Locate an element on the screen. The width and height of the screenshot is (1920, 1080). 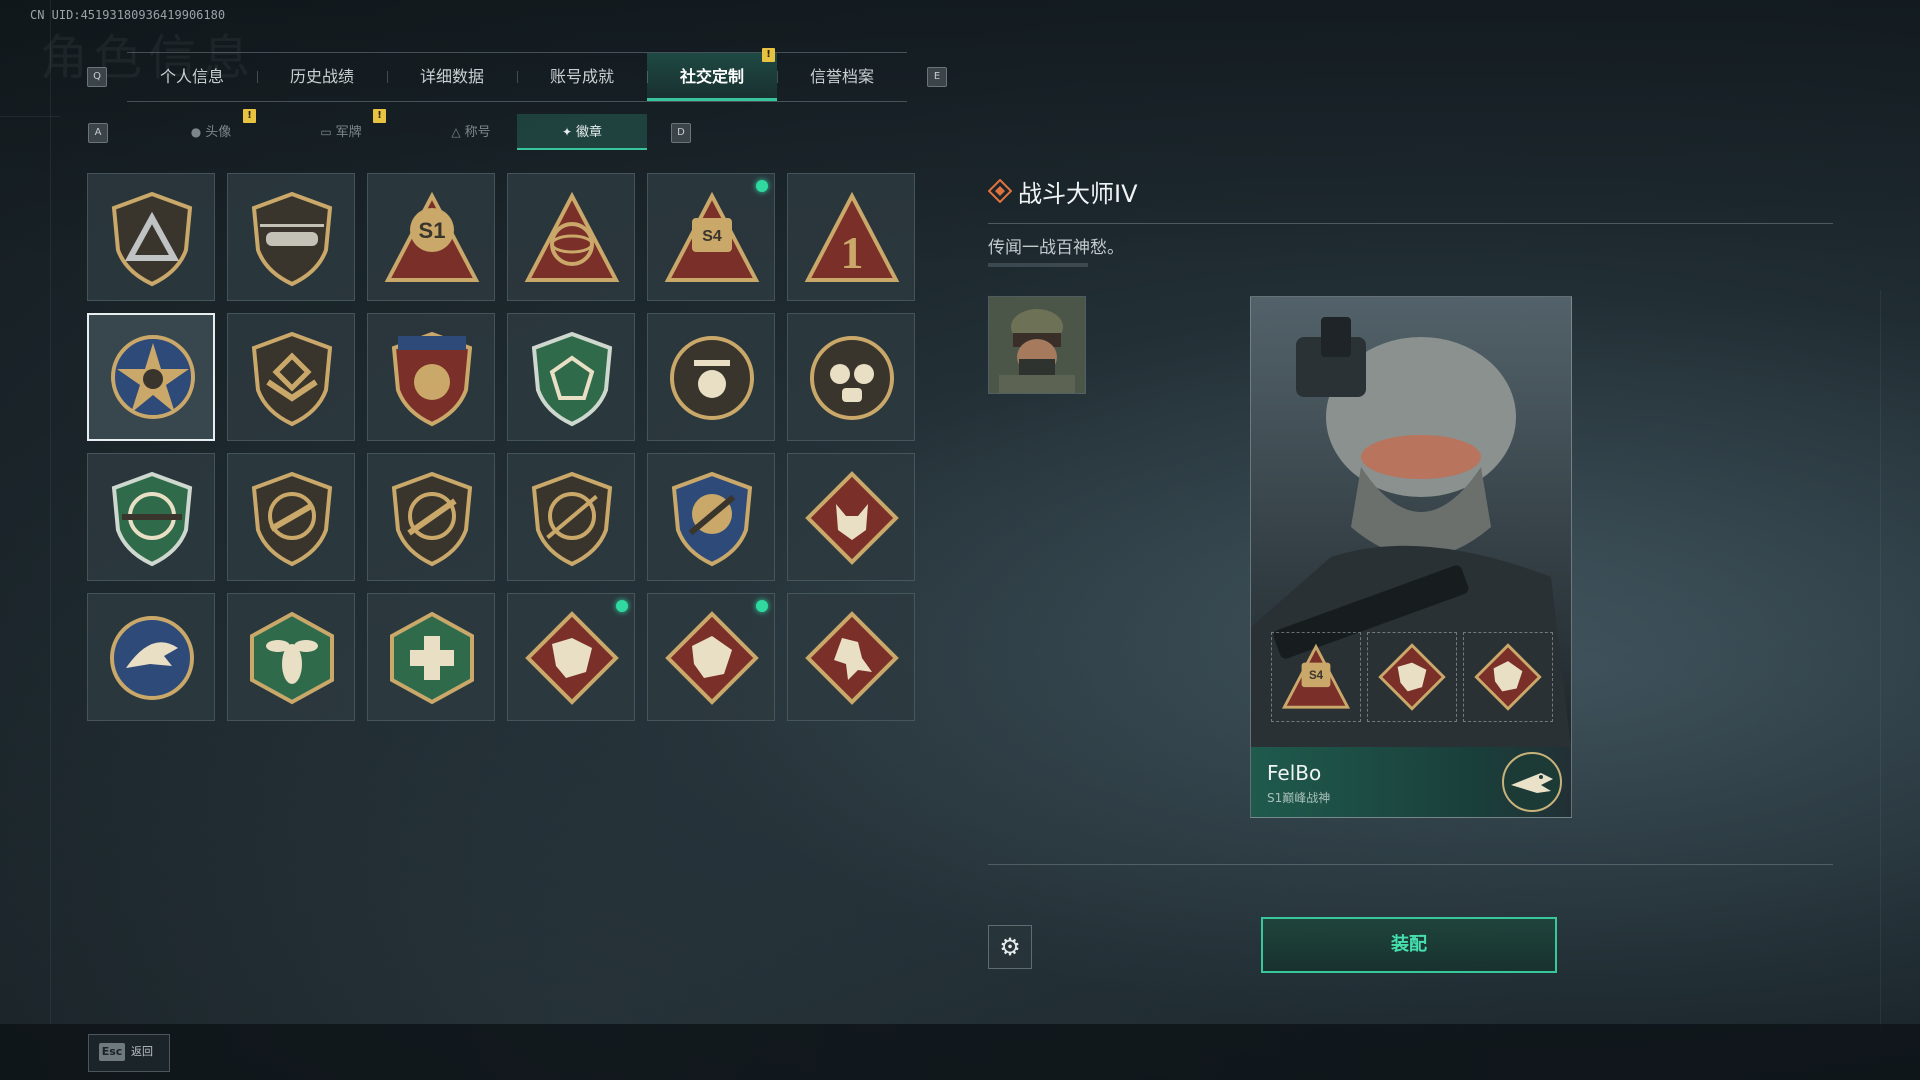
svg-text: 1 is located at coordinates (852, 252).